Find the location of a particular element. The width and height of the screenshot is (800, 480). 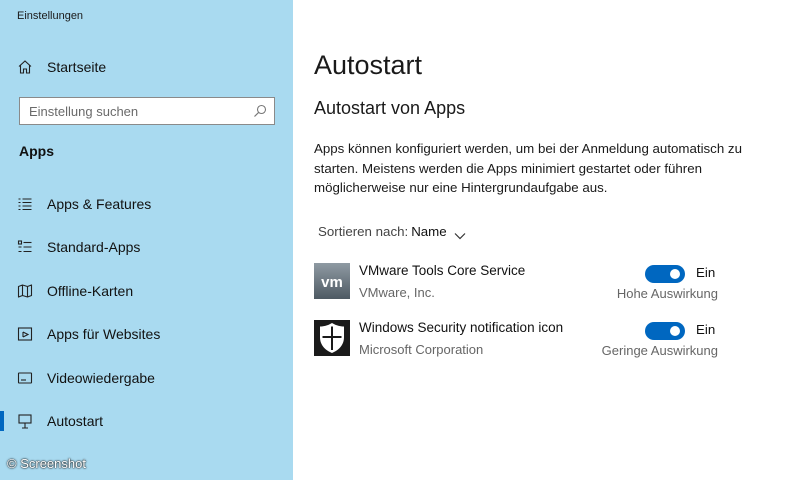

sidebar-item-label: Apps & Features is located at coordinates (99, 204).